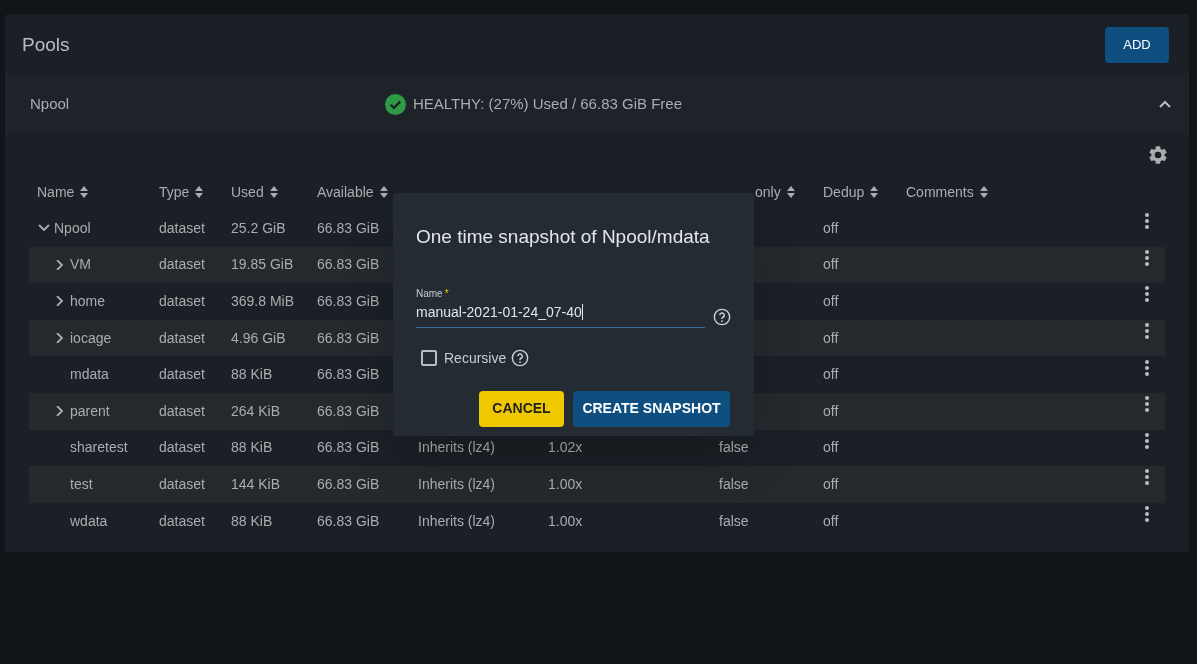  Describe the element at coordinates (499, 312) in the screenshot. I see `field-value: manual-2021-01-24_07-40` at that location.